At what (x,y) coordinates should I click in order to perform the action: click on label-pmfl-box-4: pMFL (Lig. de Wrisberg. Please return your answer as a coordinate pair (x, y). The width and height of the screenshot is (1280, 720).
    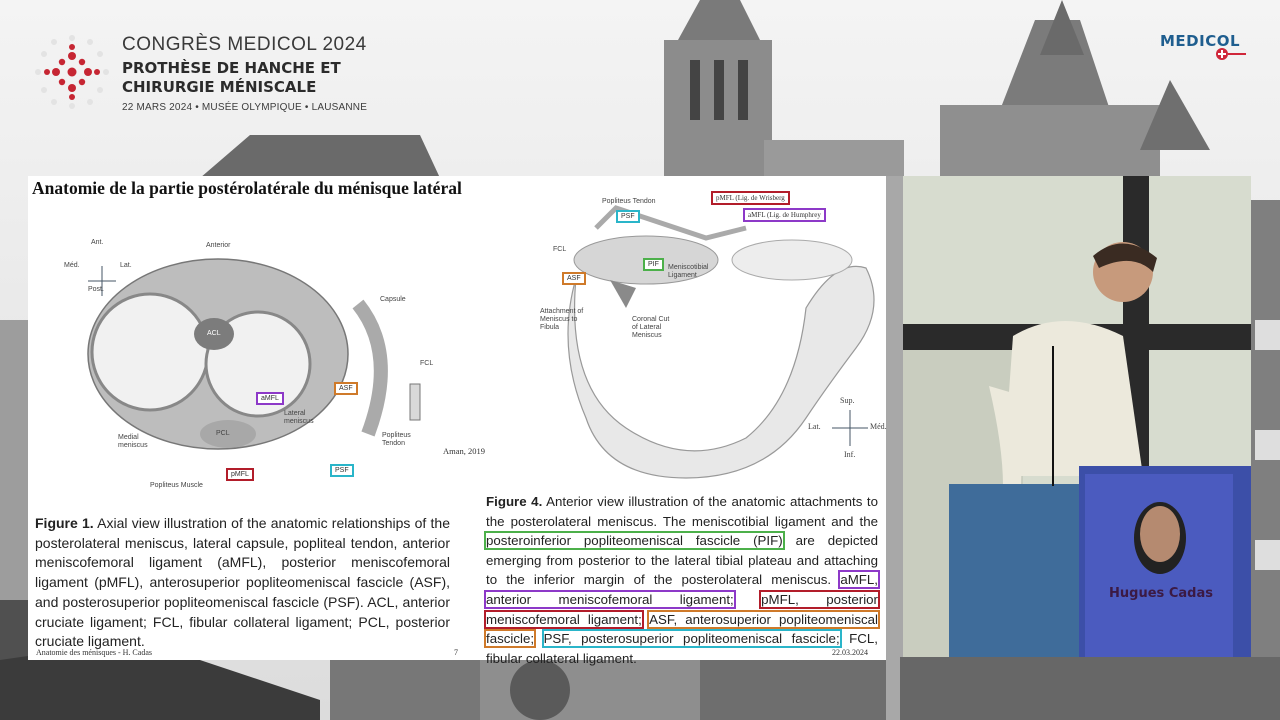
    Looking at the image, I should click on (750, 198).